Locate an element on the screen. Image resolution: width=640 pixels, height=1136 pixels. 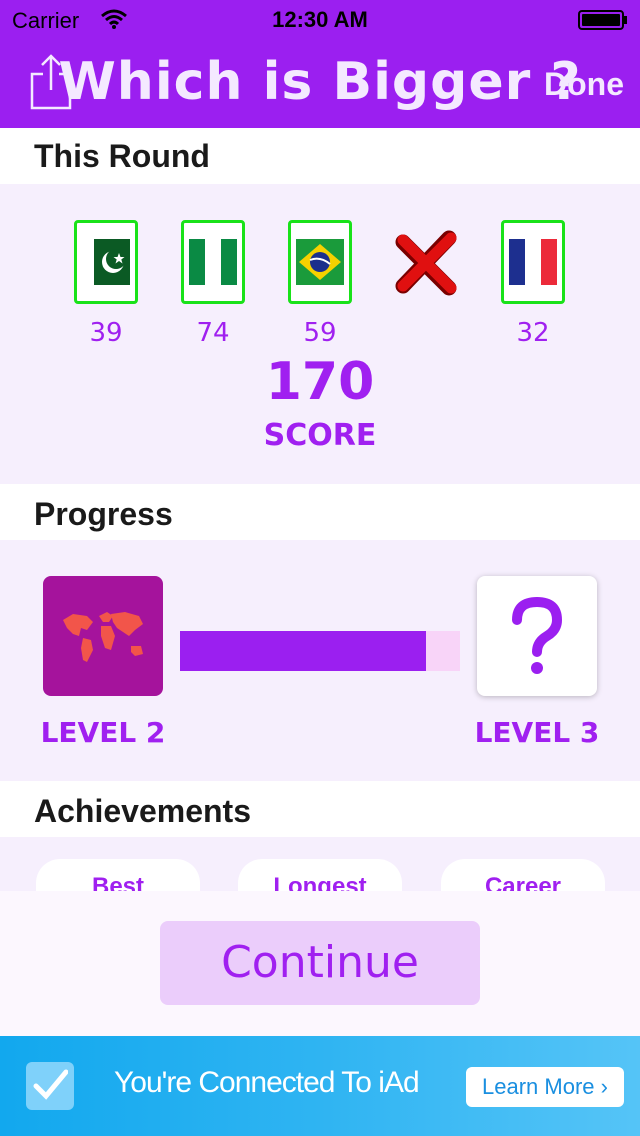
world-map-icon is located at coordinates (103, 637).